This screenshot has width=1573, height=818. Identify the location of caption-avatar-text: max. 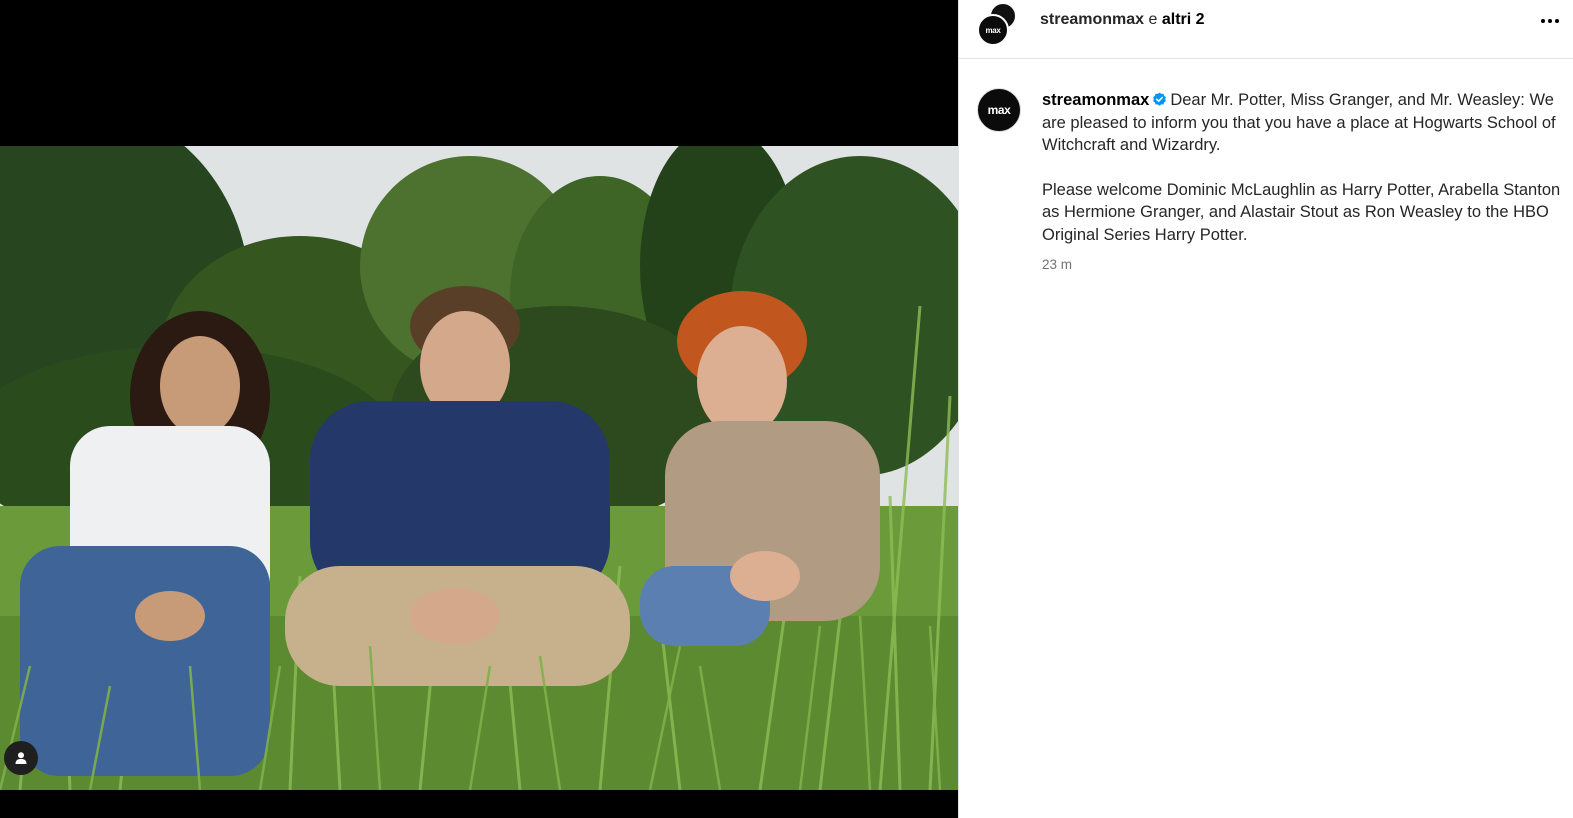
(999, 110).